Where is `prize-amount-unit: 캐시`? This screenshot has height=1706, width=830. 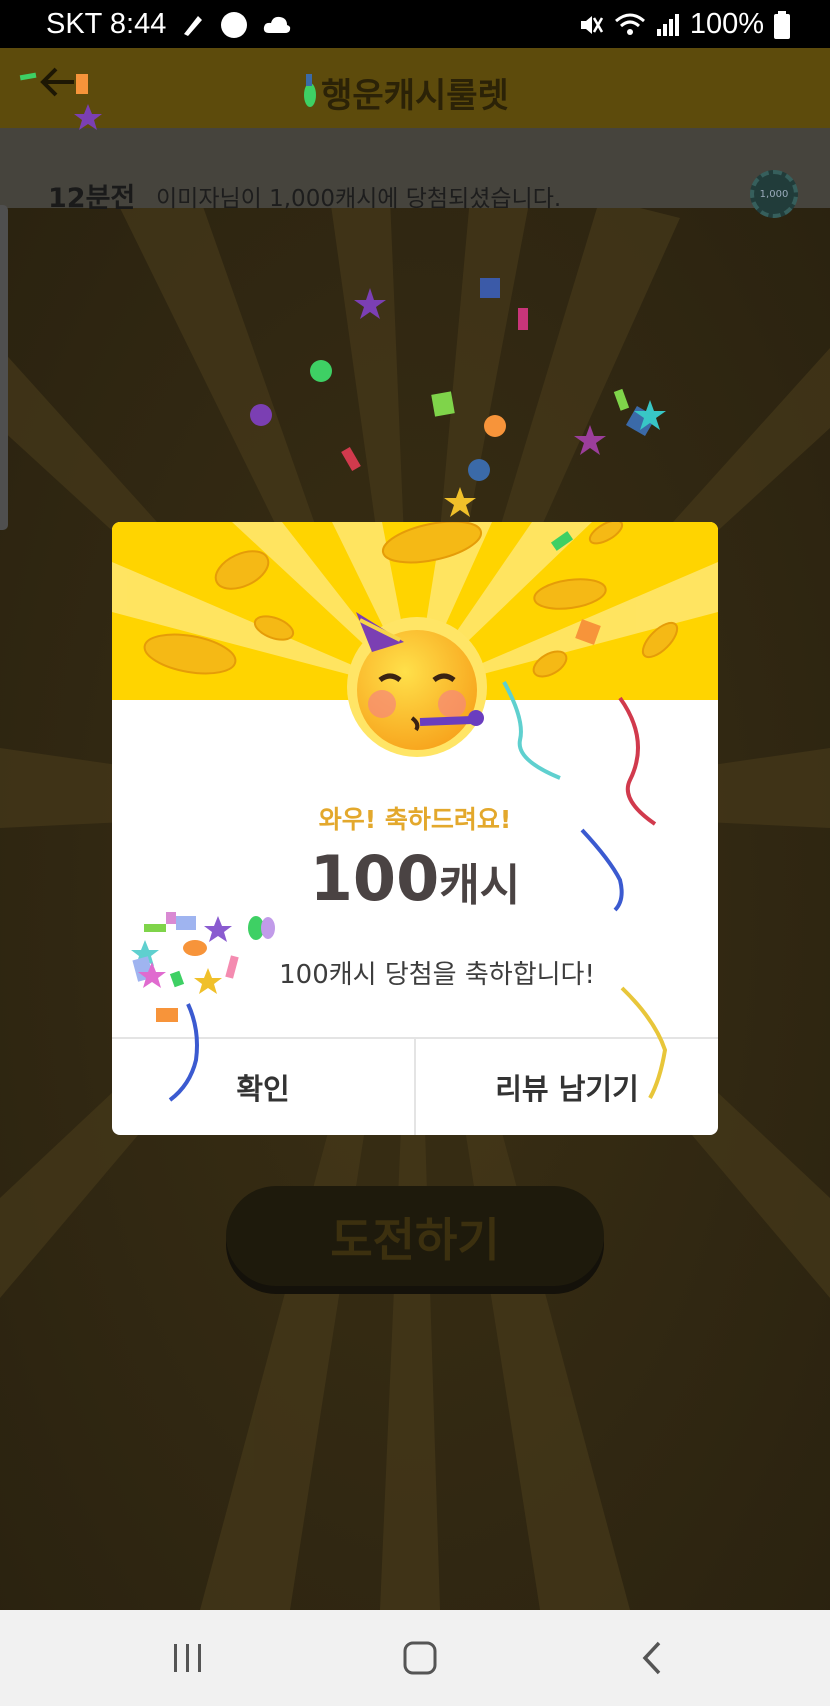
prize-amount-unit: 캐시 is located at coordinates (480, 885).